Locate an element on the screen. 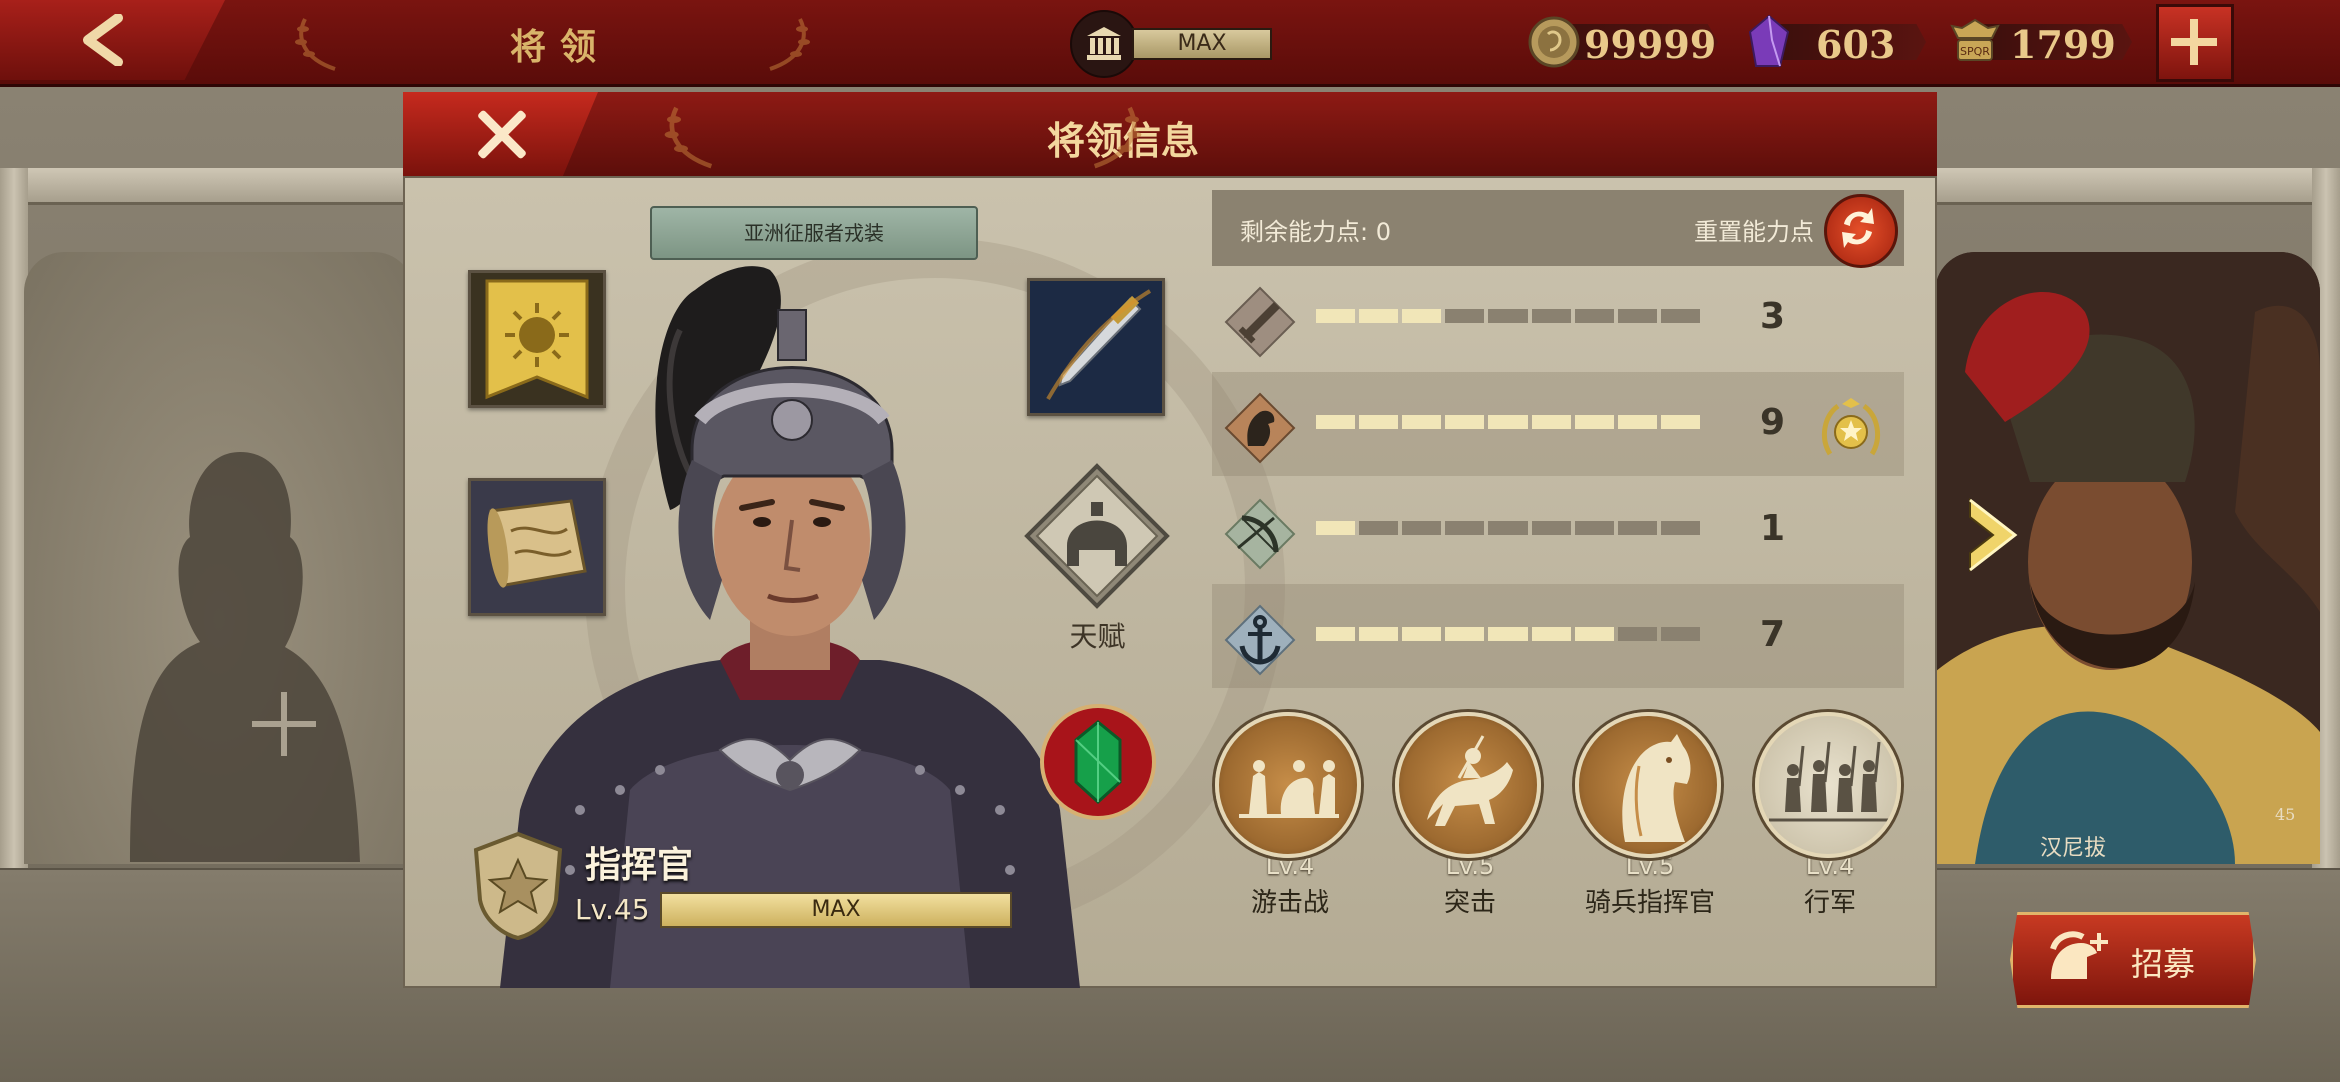  temple-icon is located at coordinates (1104, 43).